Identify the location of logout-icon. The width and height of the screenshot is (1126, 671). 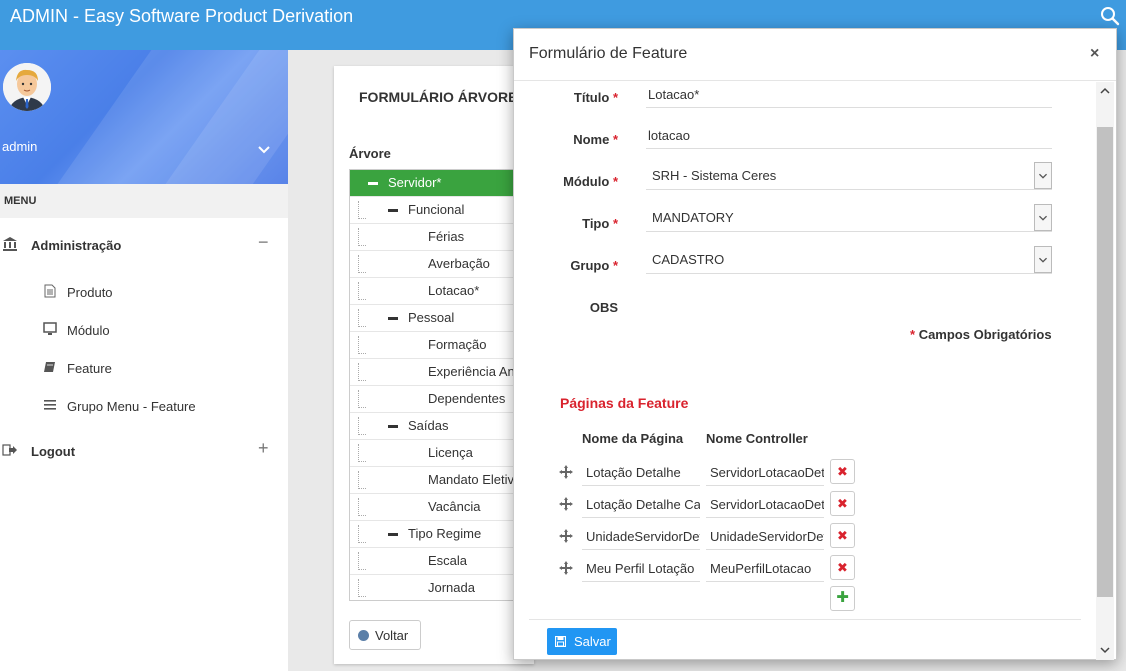
(9, 450).